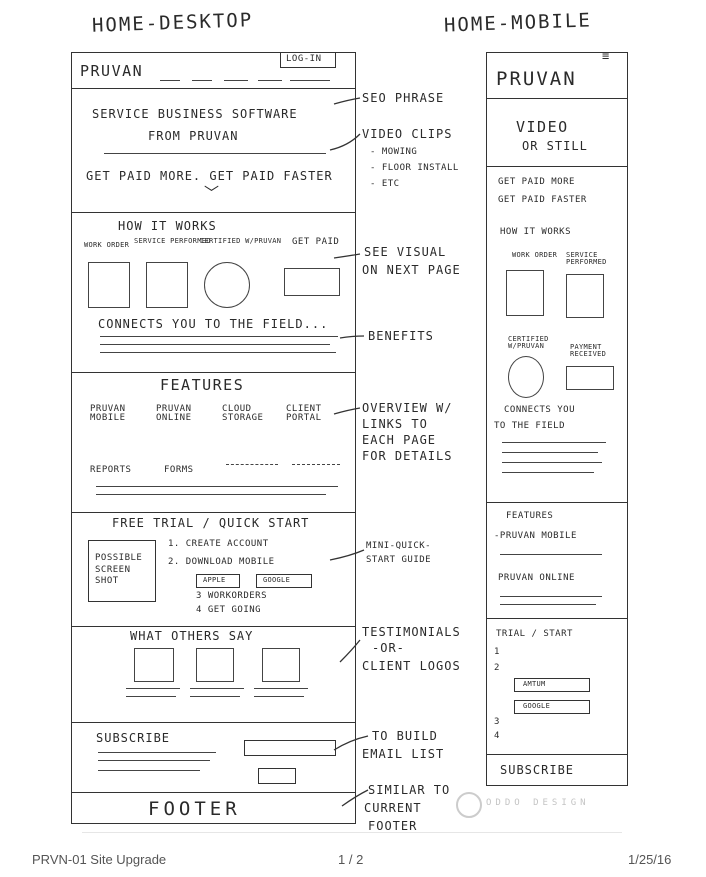 The height and width of the screenshot is (877, 706). What do you see at coordinates (403, 754) in the screenshot?
I see `annotation-email: EMAIL LIST` at bounding box center [403, 754].